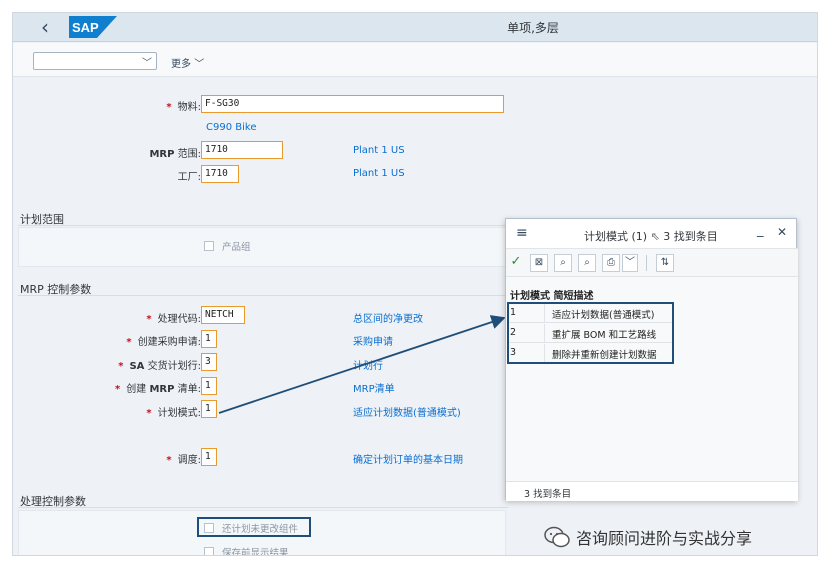 The image size is (832, 568). What do you see at coordinates (522, 233) in the screenshot?
I see `menu-icon: ≡` at bounding box center [522, 233].